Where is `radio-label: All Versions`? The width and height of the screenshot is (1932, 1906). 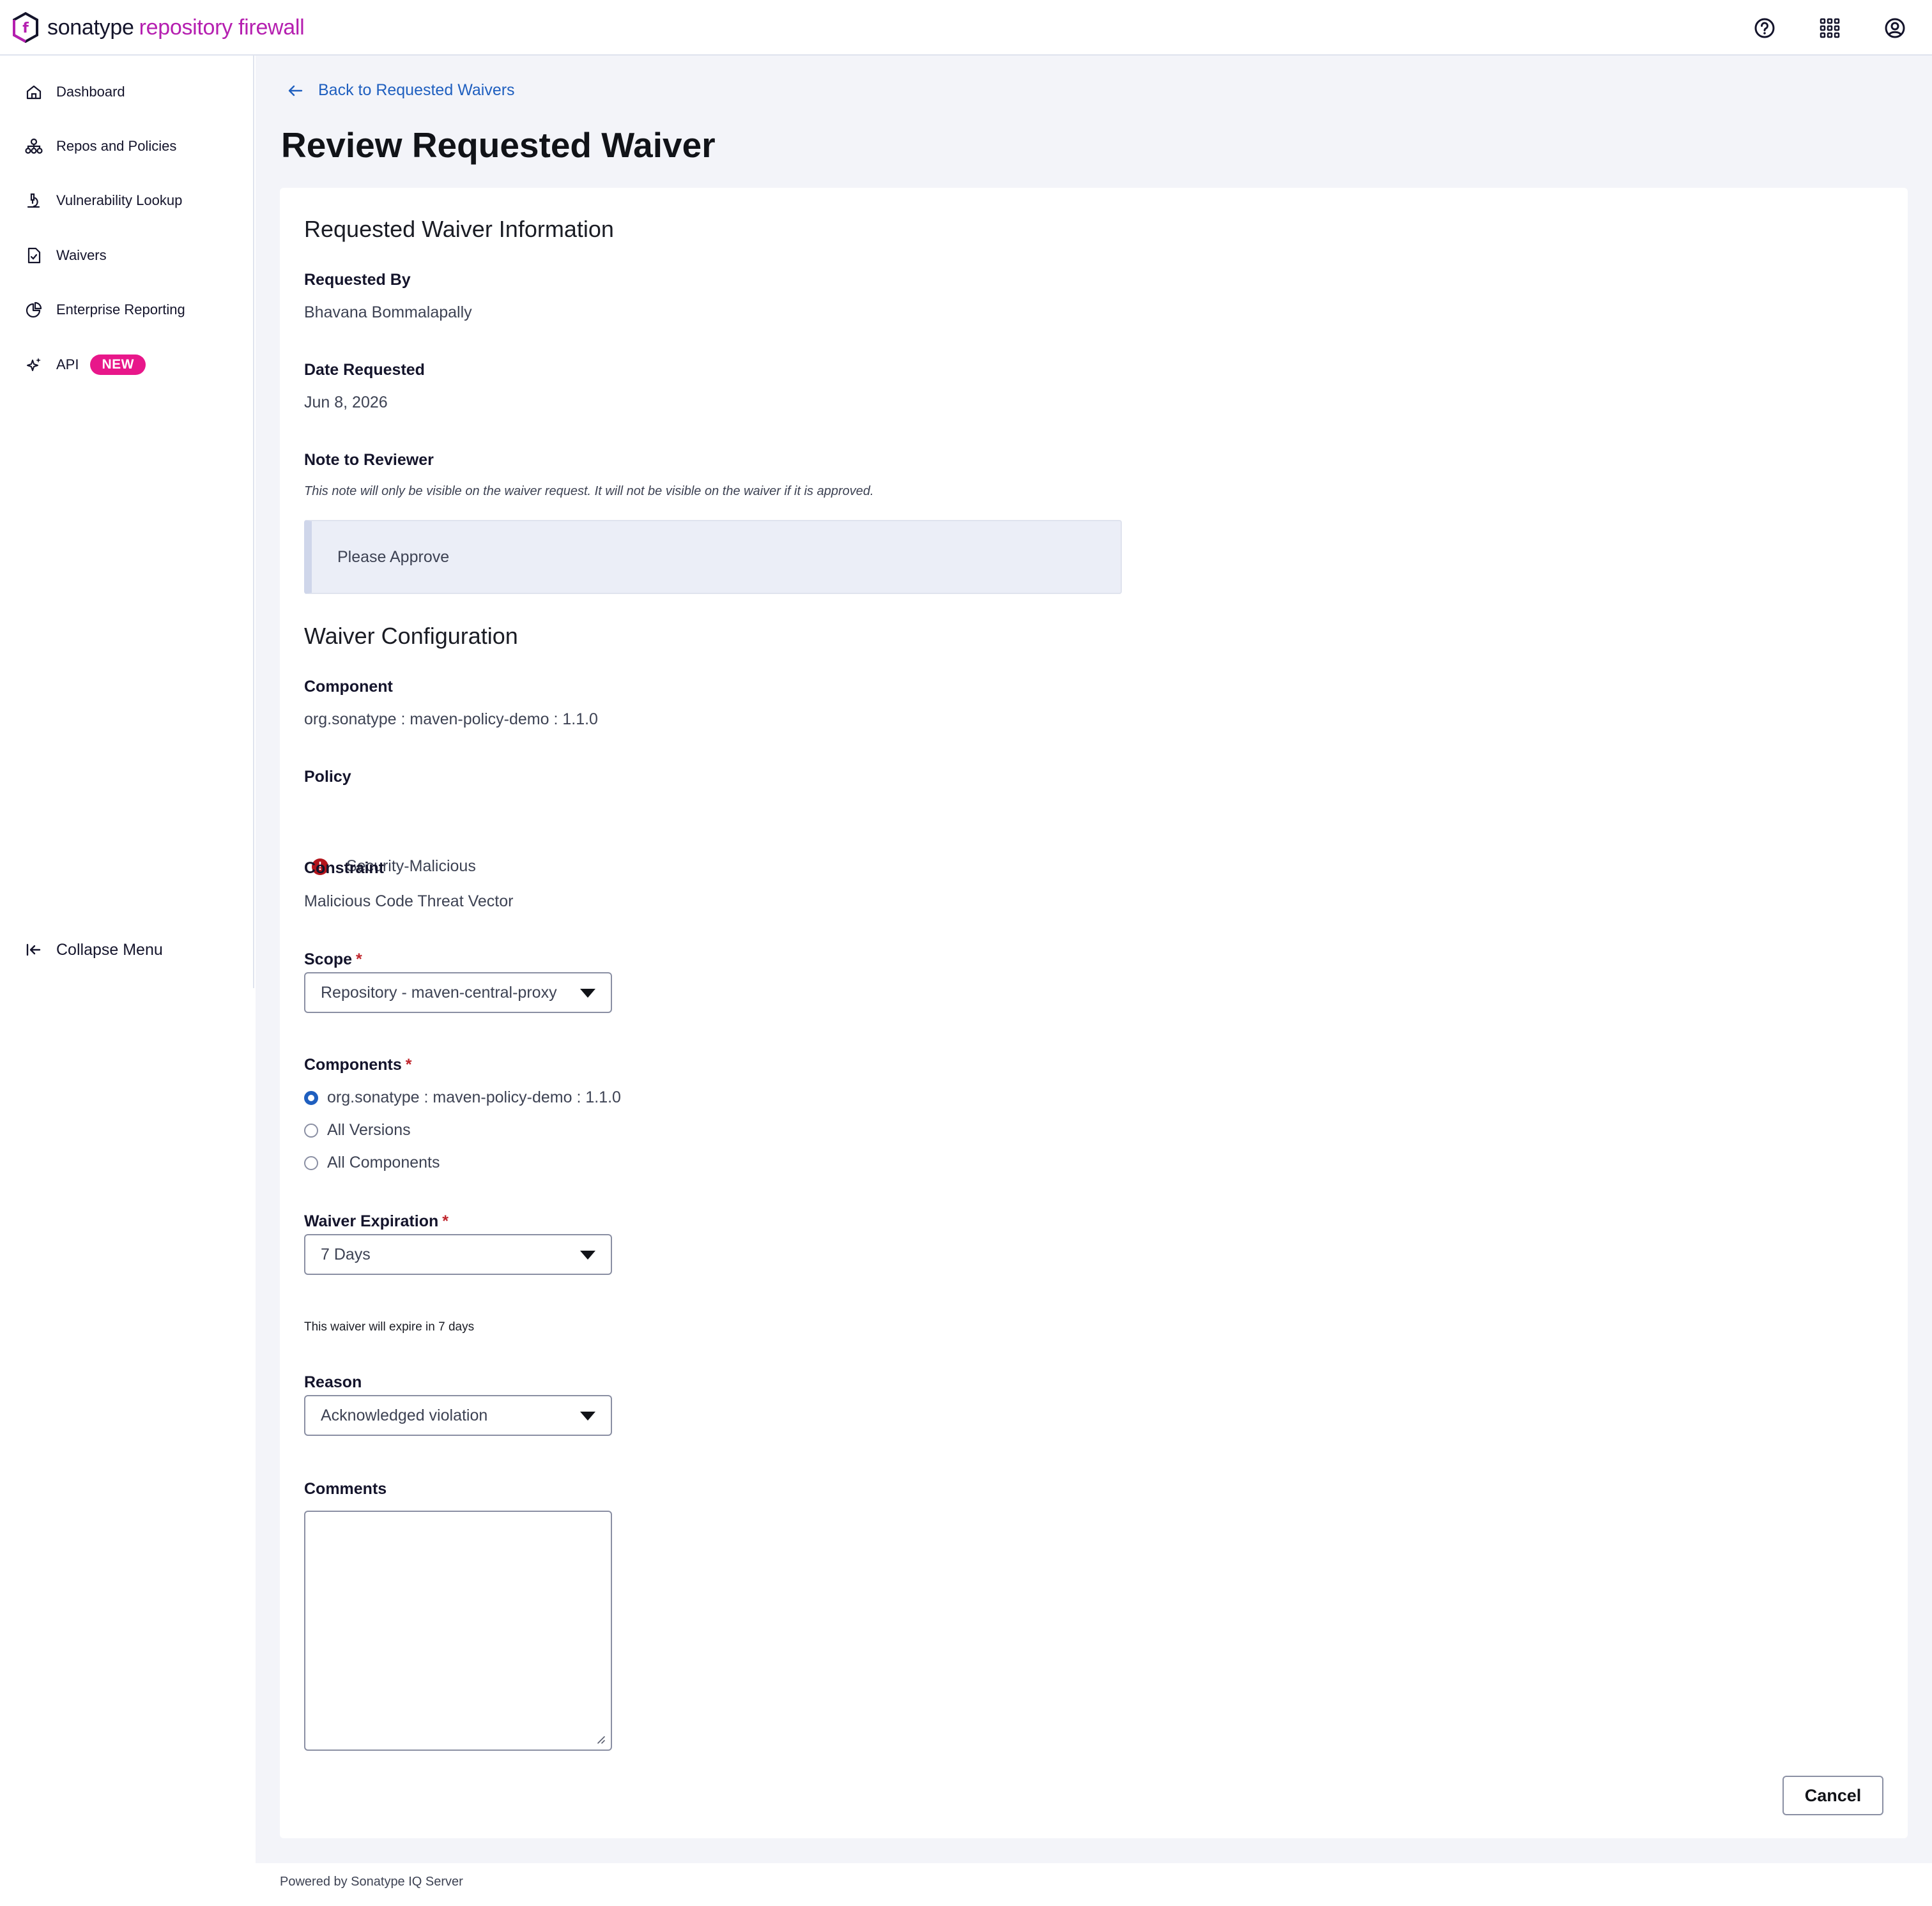 radio-label: All Versions is located at coordinates (369, 1130).